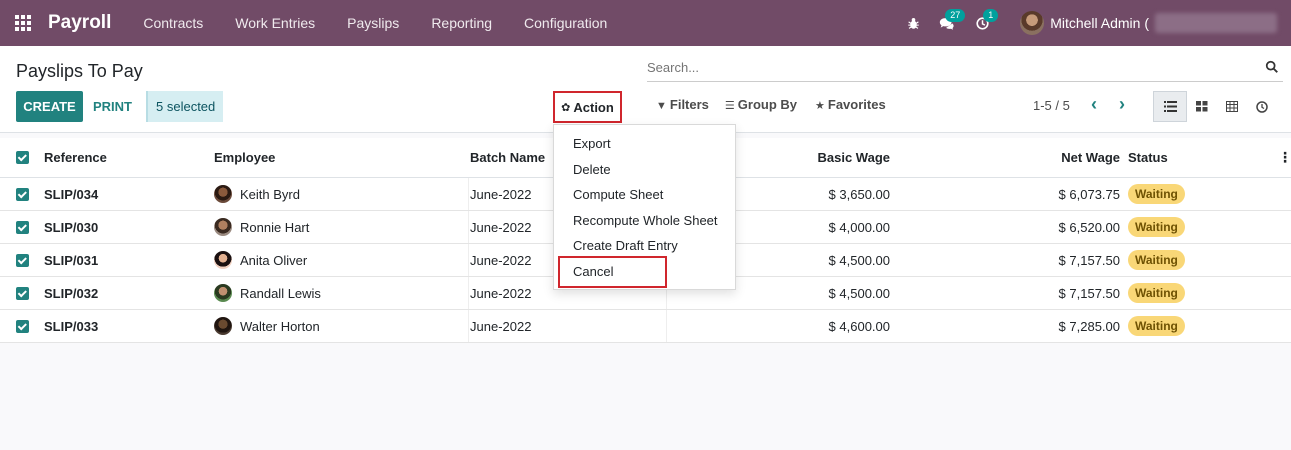  What do you see at coordinates (1094, 104) in the screenshot?
I see `pager-previous-icon: ‹` at bounding box center [1094, 104].